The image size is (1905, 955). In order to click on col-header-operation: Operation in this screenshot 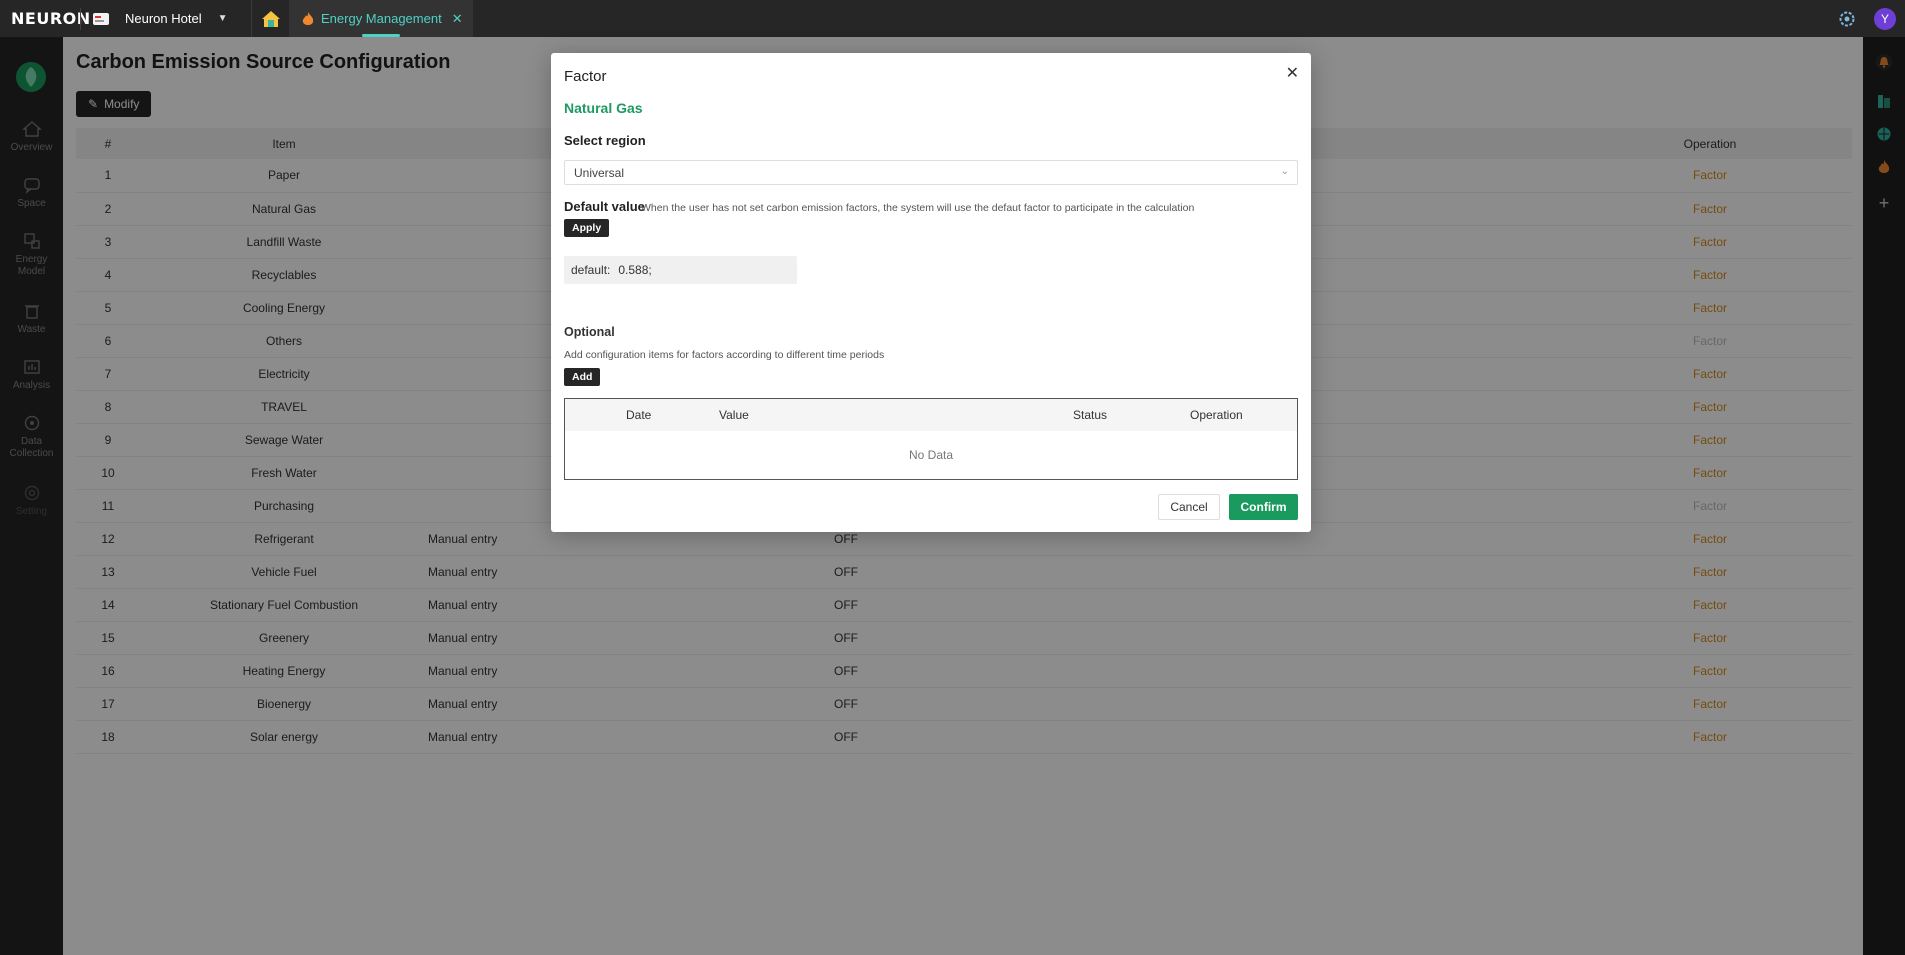, I will do `click(1216, 415)`.